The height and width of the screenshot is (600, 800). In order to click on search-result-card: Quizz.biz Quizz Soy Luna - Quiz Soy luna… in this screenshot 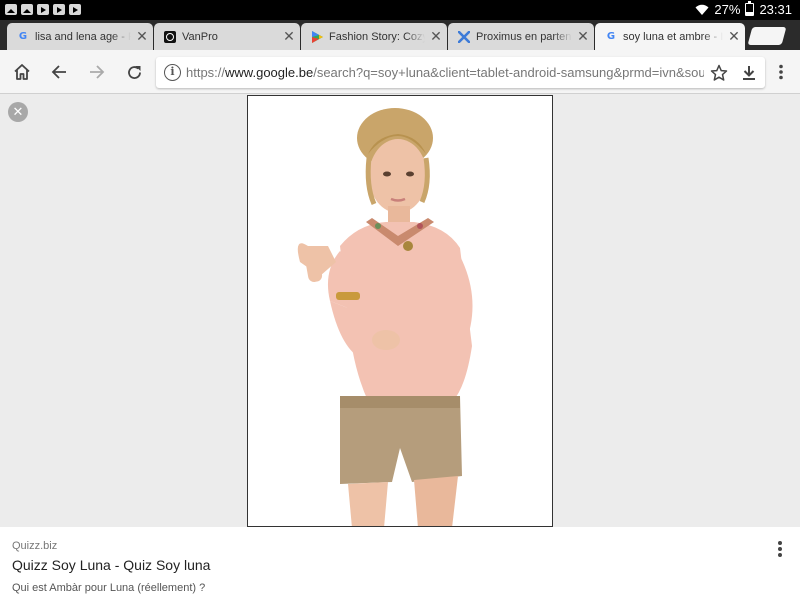, I will do `click(400, 563)`.